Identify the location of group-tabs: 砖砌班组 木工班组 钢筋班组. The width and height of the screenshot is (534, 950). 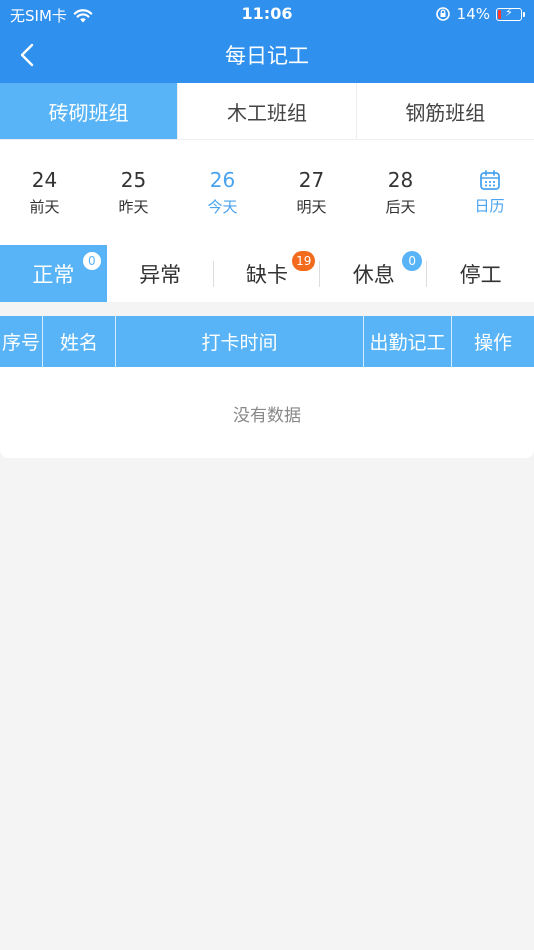
(267, 111).